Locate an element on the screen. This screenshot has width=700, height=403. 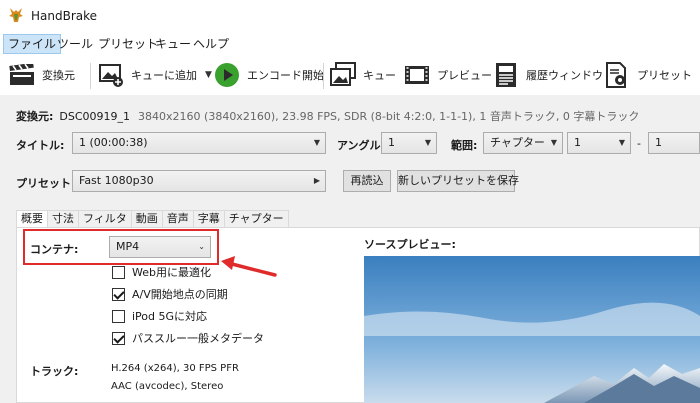
queue-icon is located at coordinates (343, 75).